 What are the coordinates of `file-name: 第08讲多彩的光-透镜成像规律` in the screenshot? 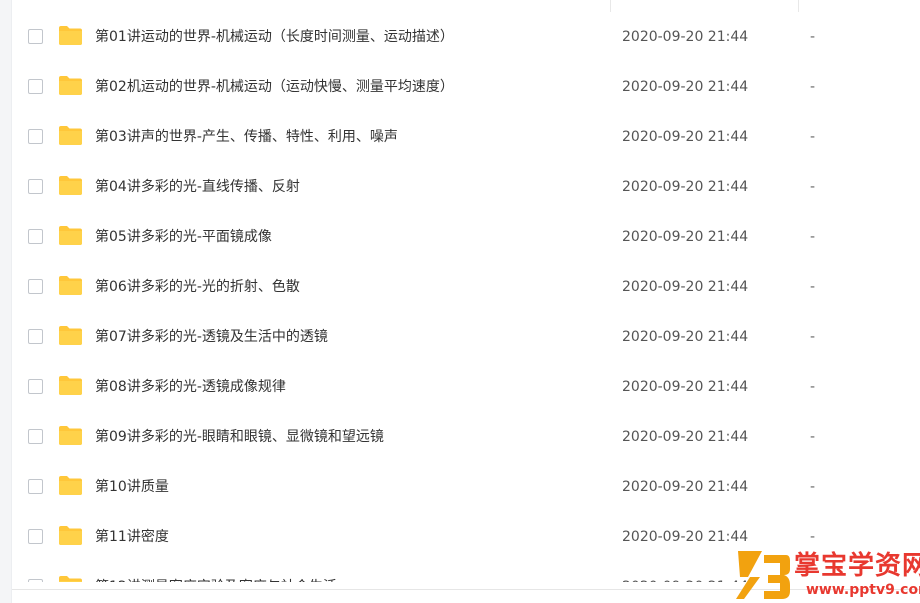 It's located at (190, 387).